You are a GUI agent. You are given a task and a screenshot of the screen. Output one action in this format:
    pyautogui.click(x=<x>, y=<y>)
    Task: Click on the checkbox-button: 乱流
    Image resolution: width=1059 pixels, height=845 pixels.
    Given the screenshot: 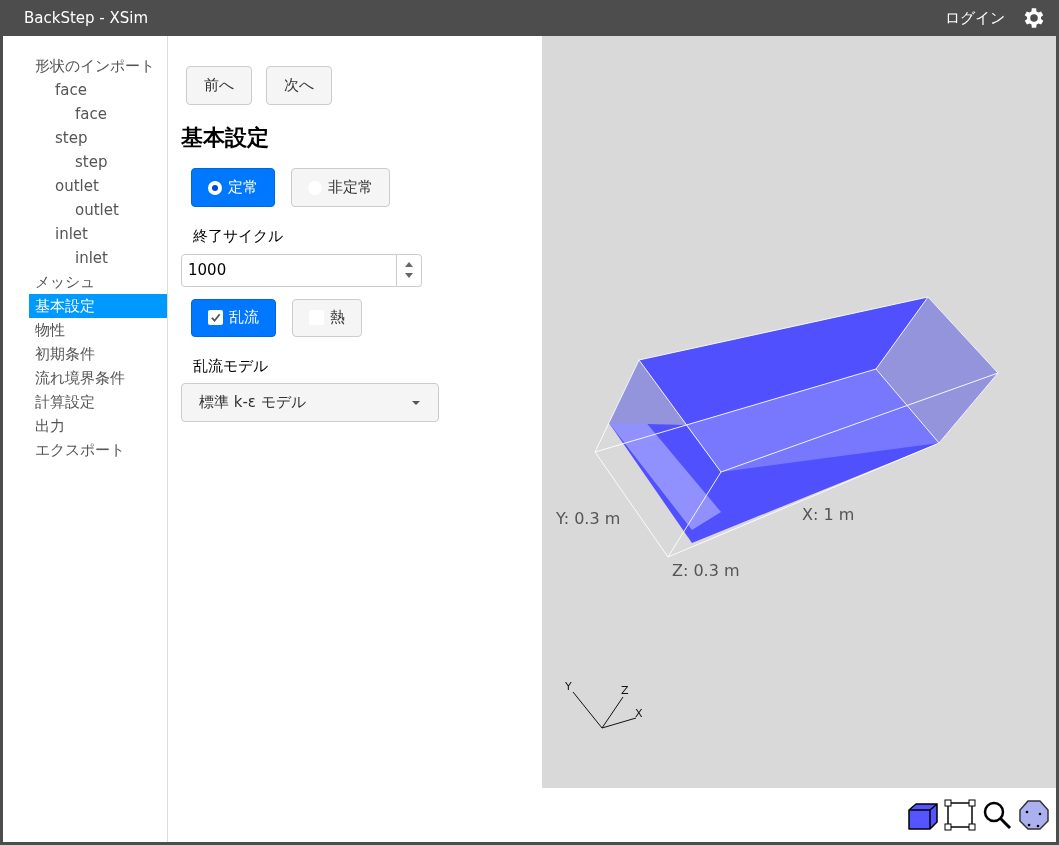 What is the action you would take?
    pyautogui.click(x=233, y=317)
    